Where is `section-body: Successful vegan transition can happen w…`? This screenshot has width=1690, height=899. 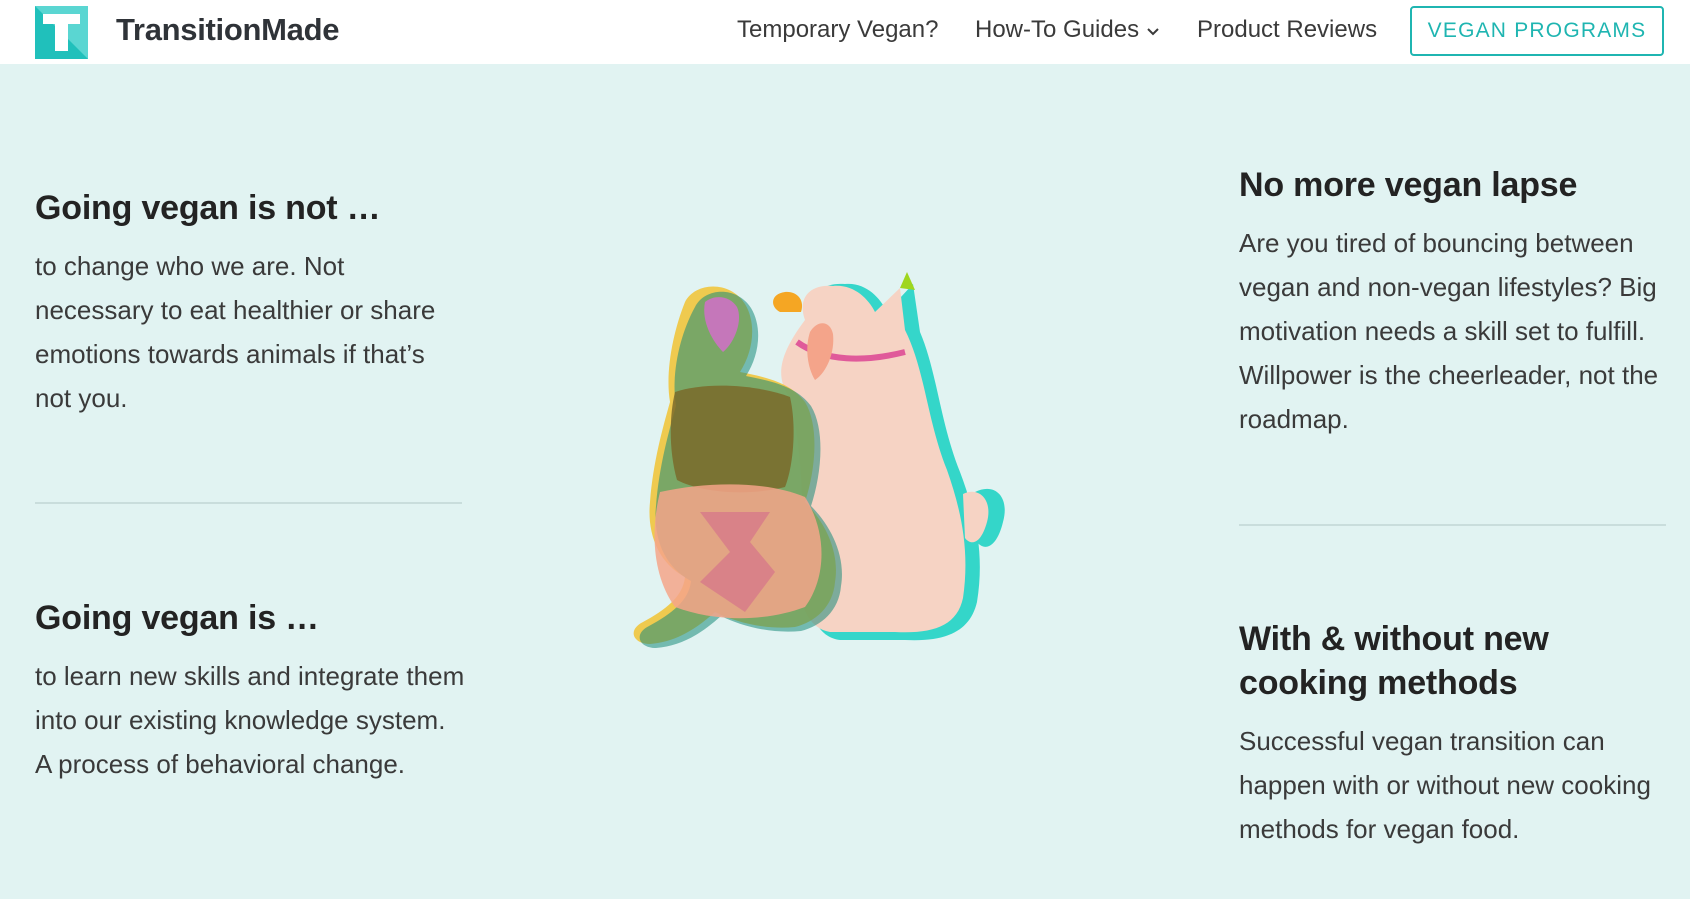
section-body: Successful vegan transition can happen w… is located at coordinates (1445, 785).